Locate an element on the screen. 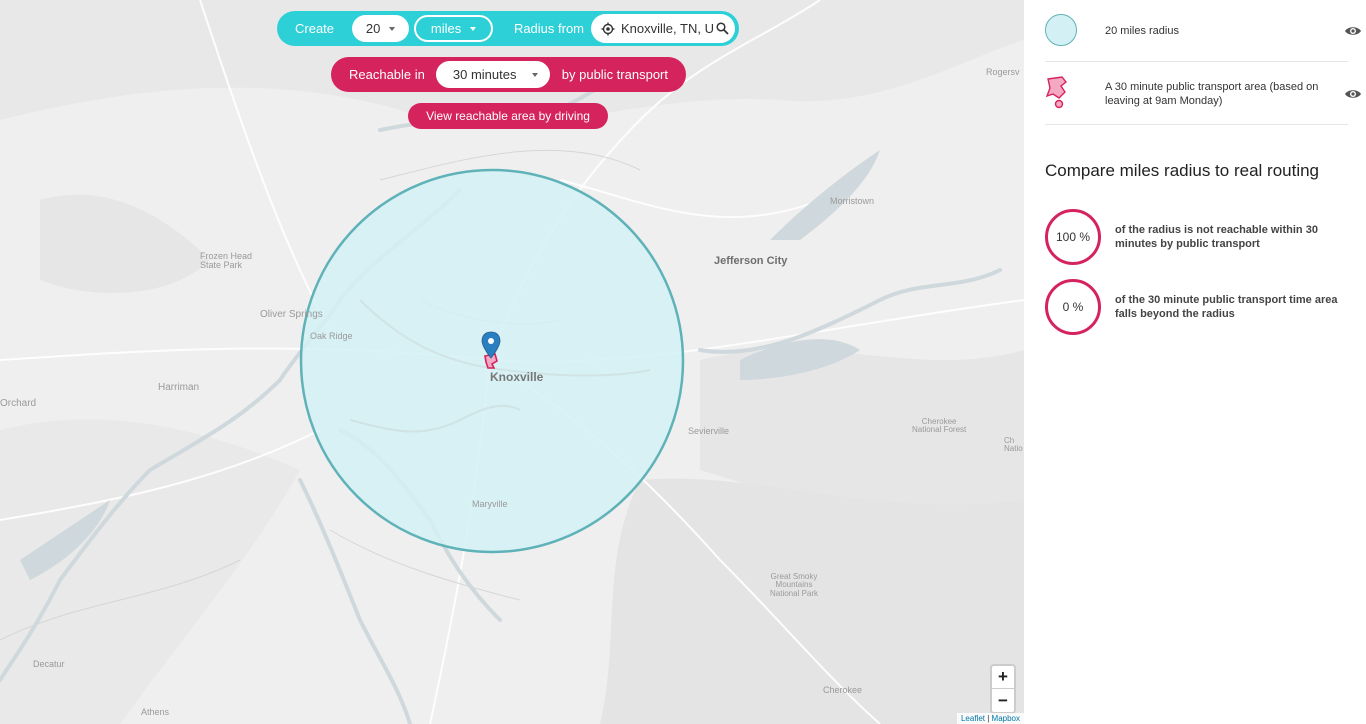  place-frozen-head: Frozen Head State Park is located at coordinates (226, 261).